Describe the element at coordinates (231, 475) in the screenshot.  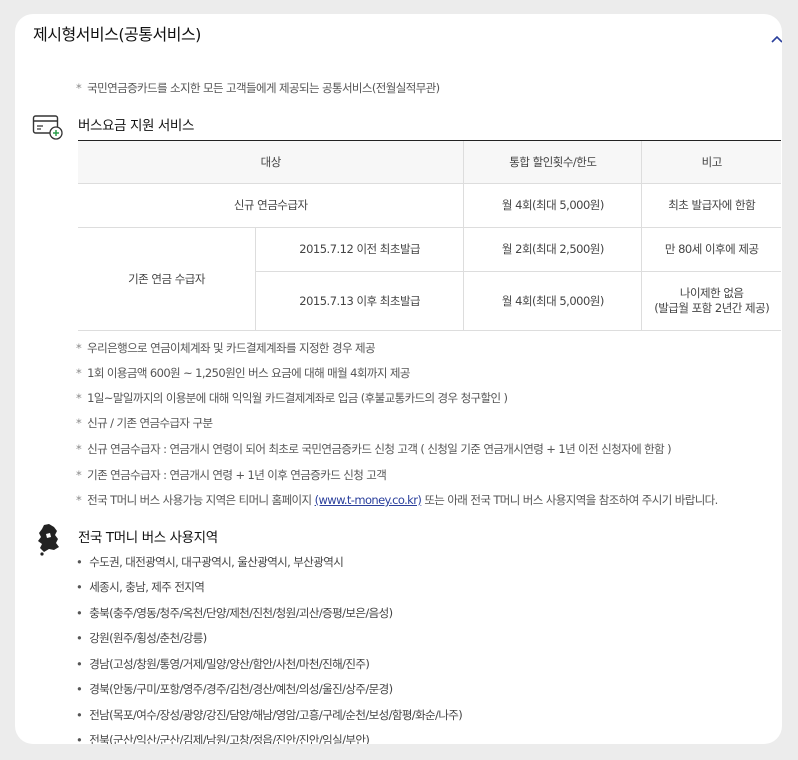
I see `bus-note: * 기존 연금수급자 : 연금개시 연령 + 1년 이후 연금증카드 신청 고객` at that location.